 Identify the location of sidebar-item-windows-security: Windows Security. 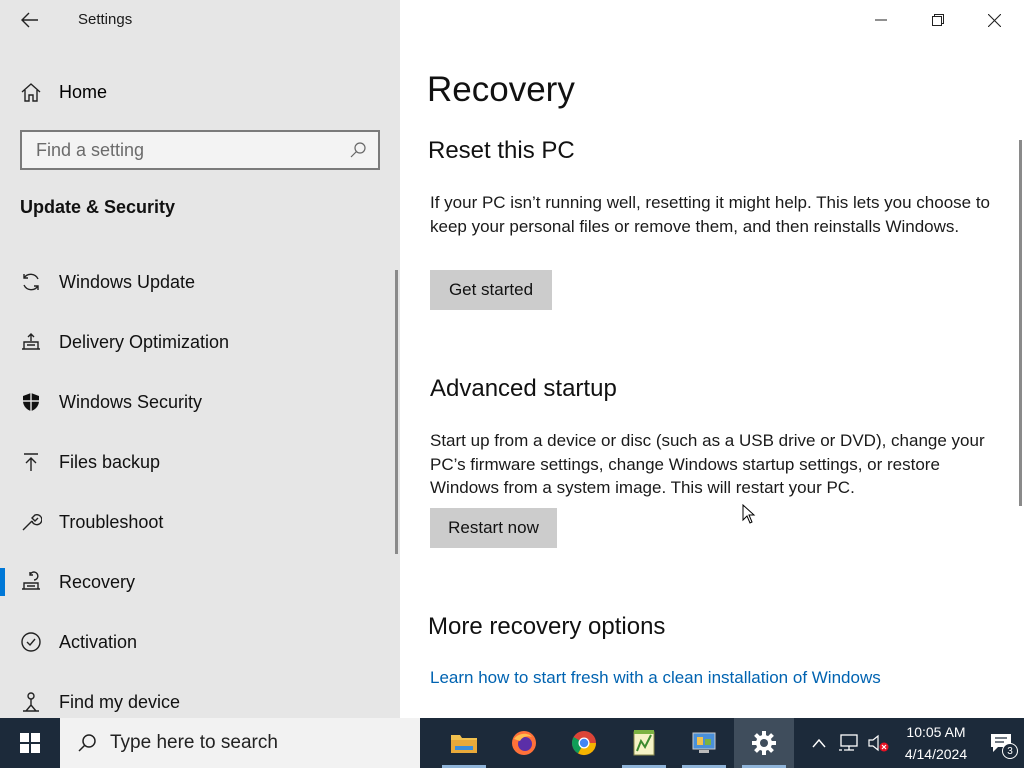
(198, 402).